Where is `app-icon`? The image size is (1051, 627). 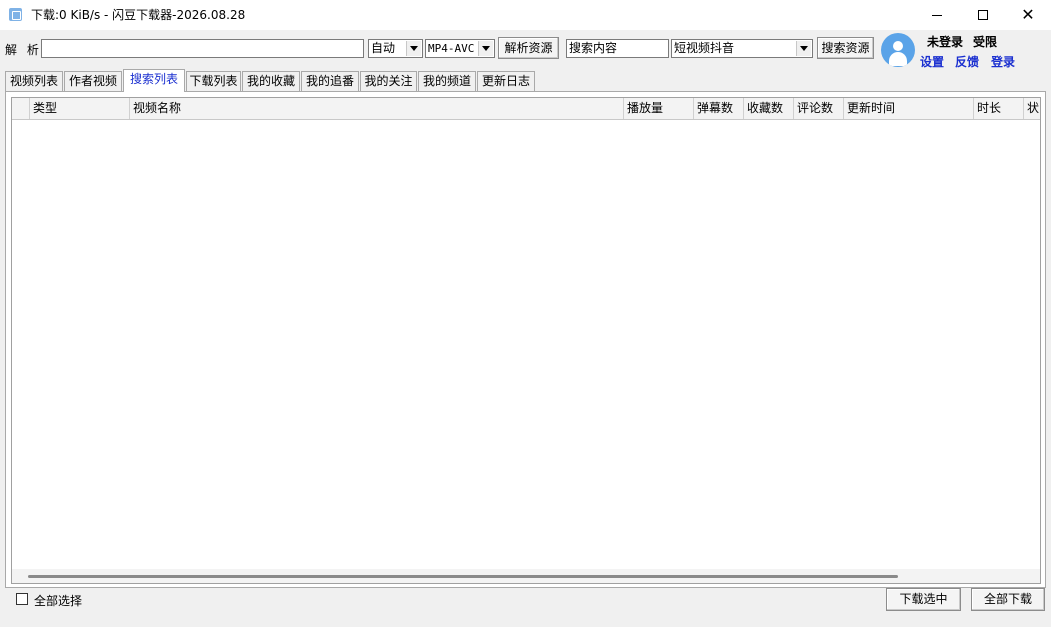 app-icon is located at coordinates (15, 14).